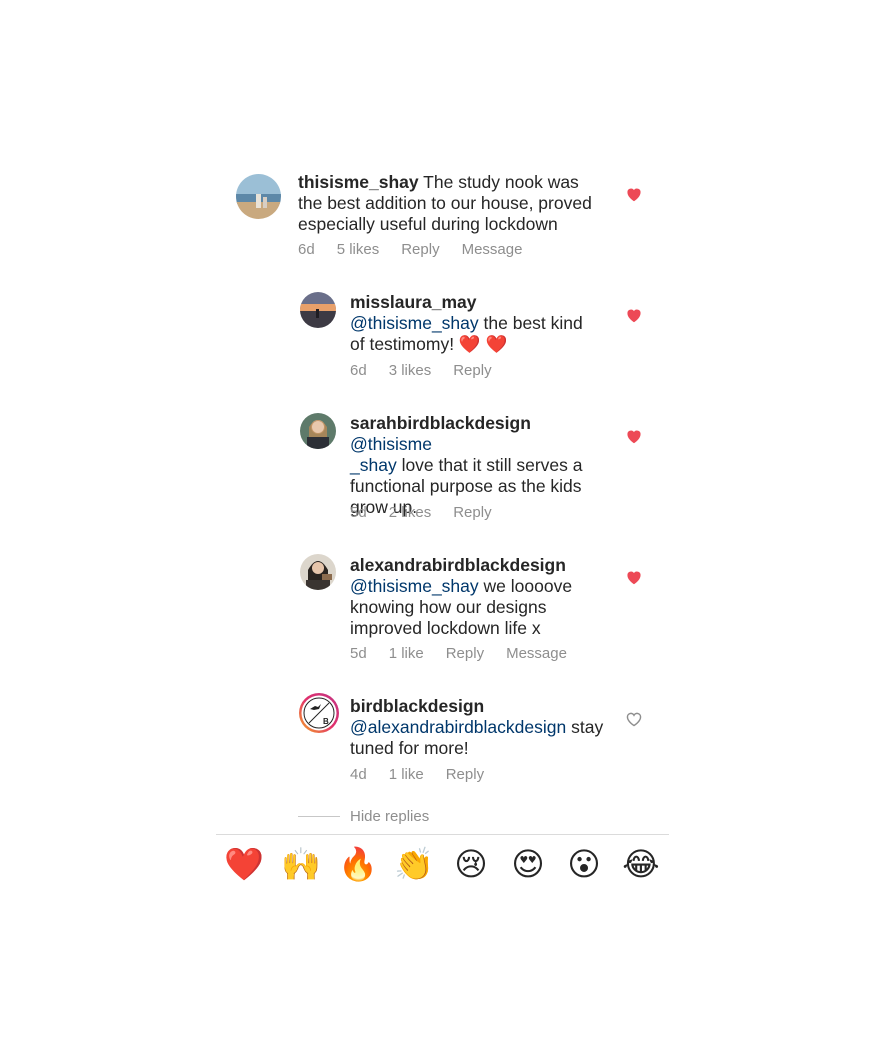 The height and width of the screenshot is (1040, 872). Describe the element at coordinates (358, 249) in the screenshot. I see `likes-count: 5 likes` at that location.